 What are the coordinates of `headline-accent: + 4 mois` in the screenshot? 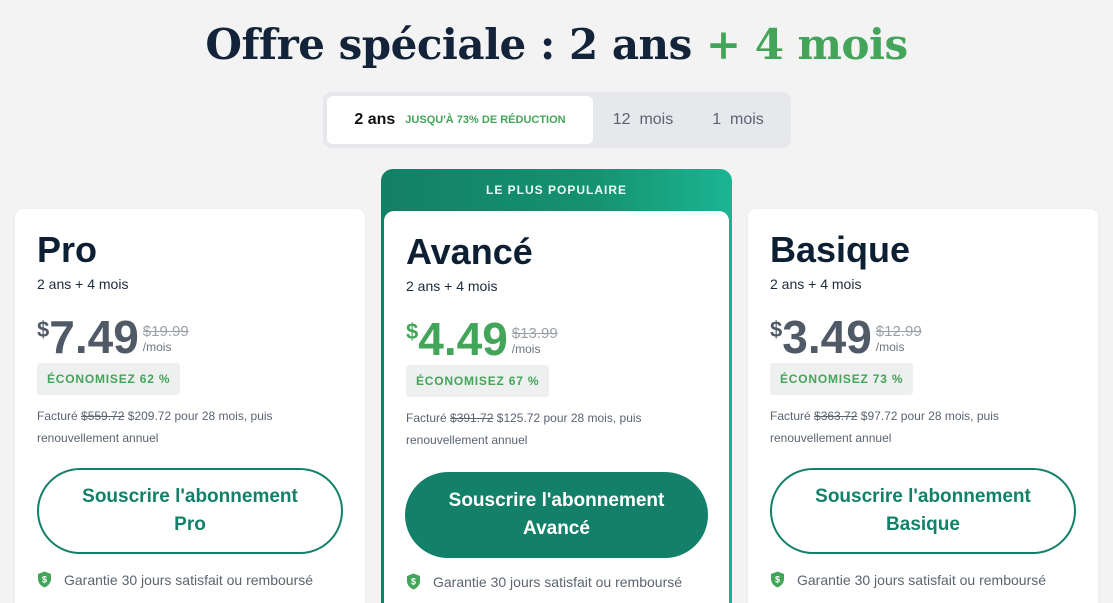 It's located at (806, 44).